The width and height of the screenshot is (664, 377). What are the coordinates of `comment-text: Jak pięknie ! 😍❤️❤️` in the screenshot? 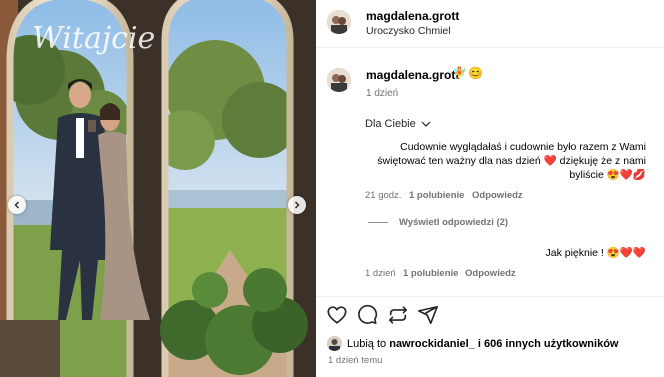 It's located at (595, 253).